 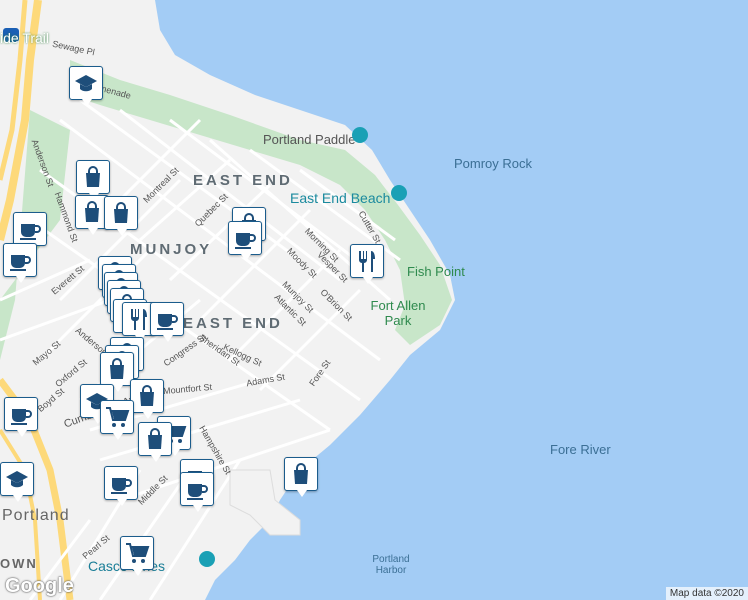 I want to click on google-logo: Google, so click(x=39, y=586).